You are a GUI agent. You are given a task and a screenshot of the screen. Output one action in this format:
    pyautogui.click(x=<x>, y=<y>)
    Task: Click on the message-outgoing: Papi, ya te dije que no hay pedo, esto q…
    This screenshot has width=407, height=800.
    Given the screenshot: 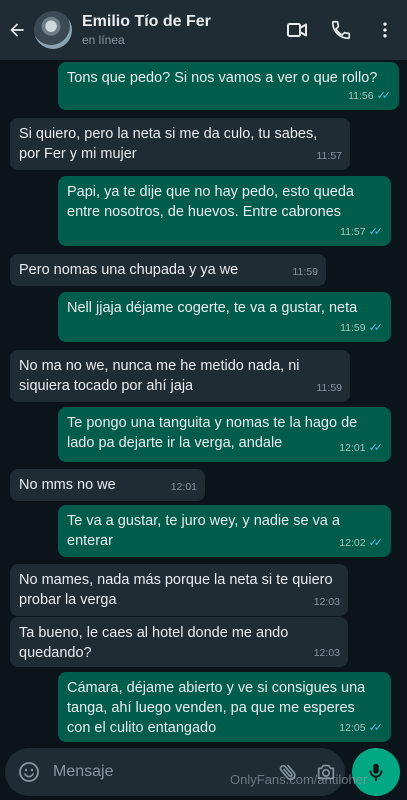 What is the action you would take?
    pyautogui.click(x=224, y=211)
    